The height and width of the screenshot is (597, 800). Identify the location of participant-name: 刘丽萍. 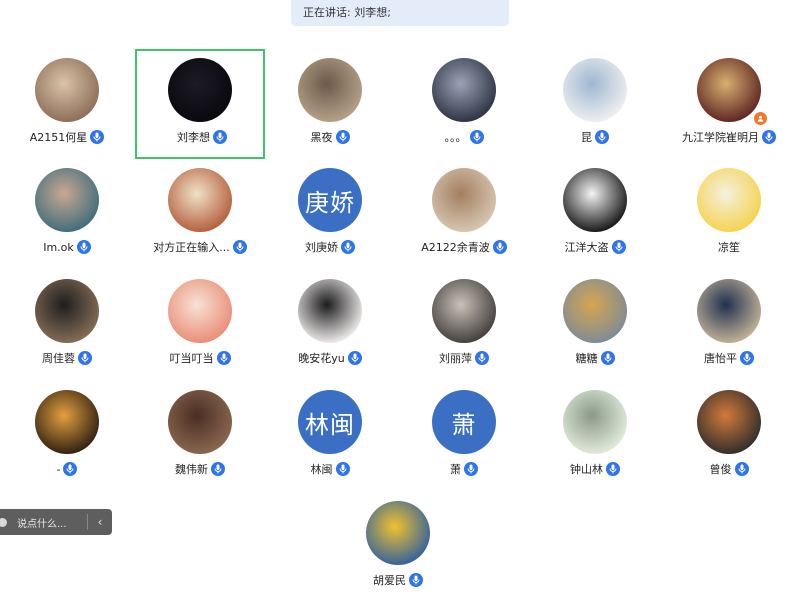
(455, 358).